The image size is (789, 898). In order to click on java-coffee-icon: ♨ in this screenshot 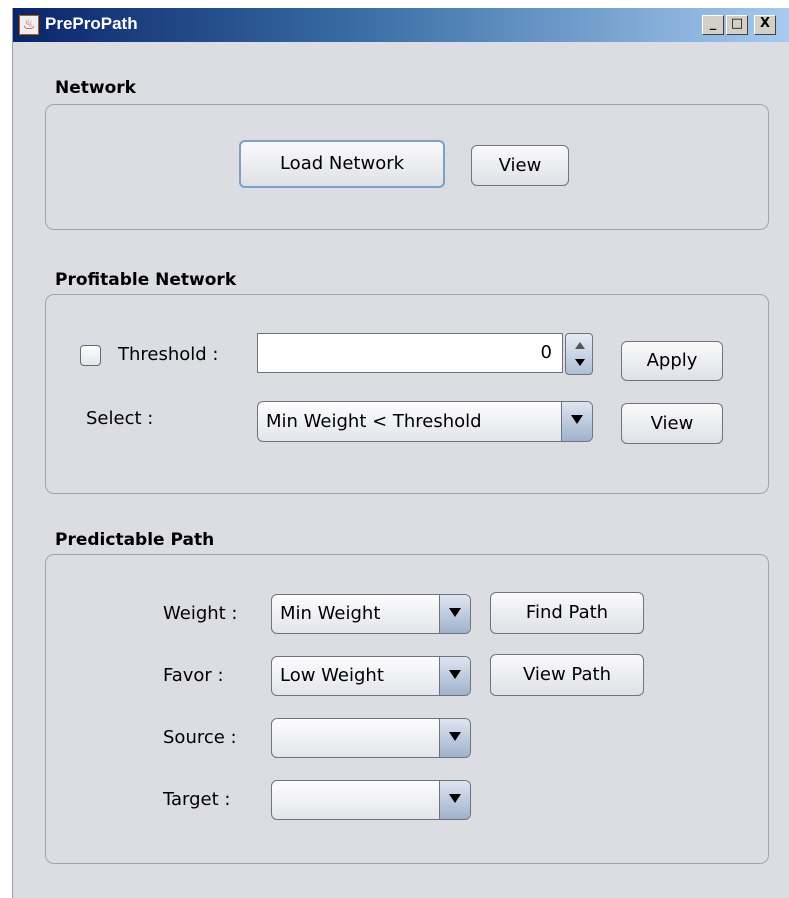, I will do `click(29, 25)`.